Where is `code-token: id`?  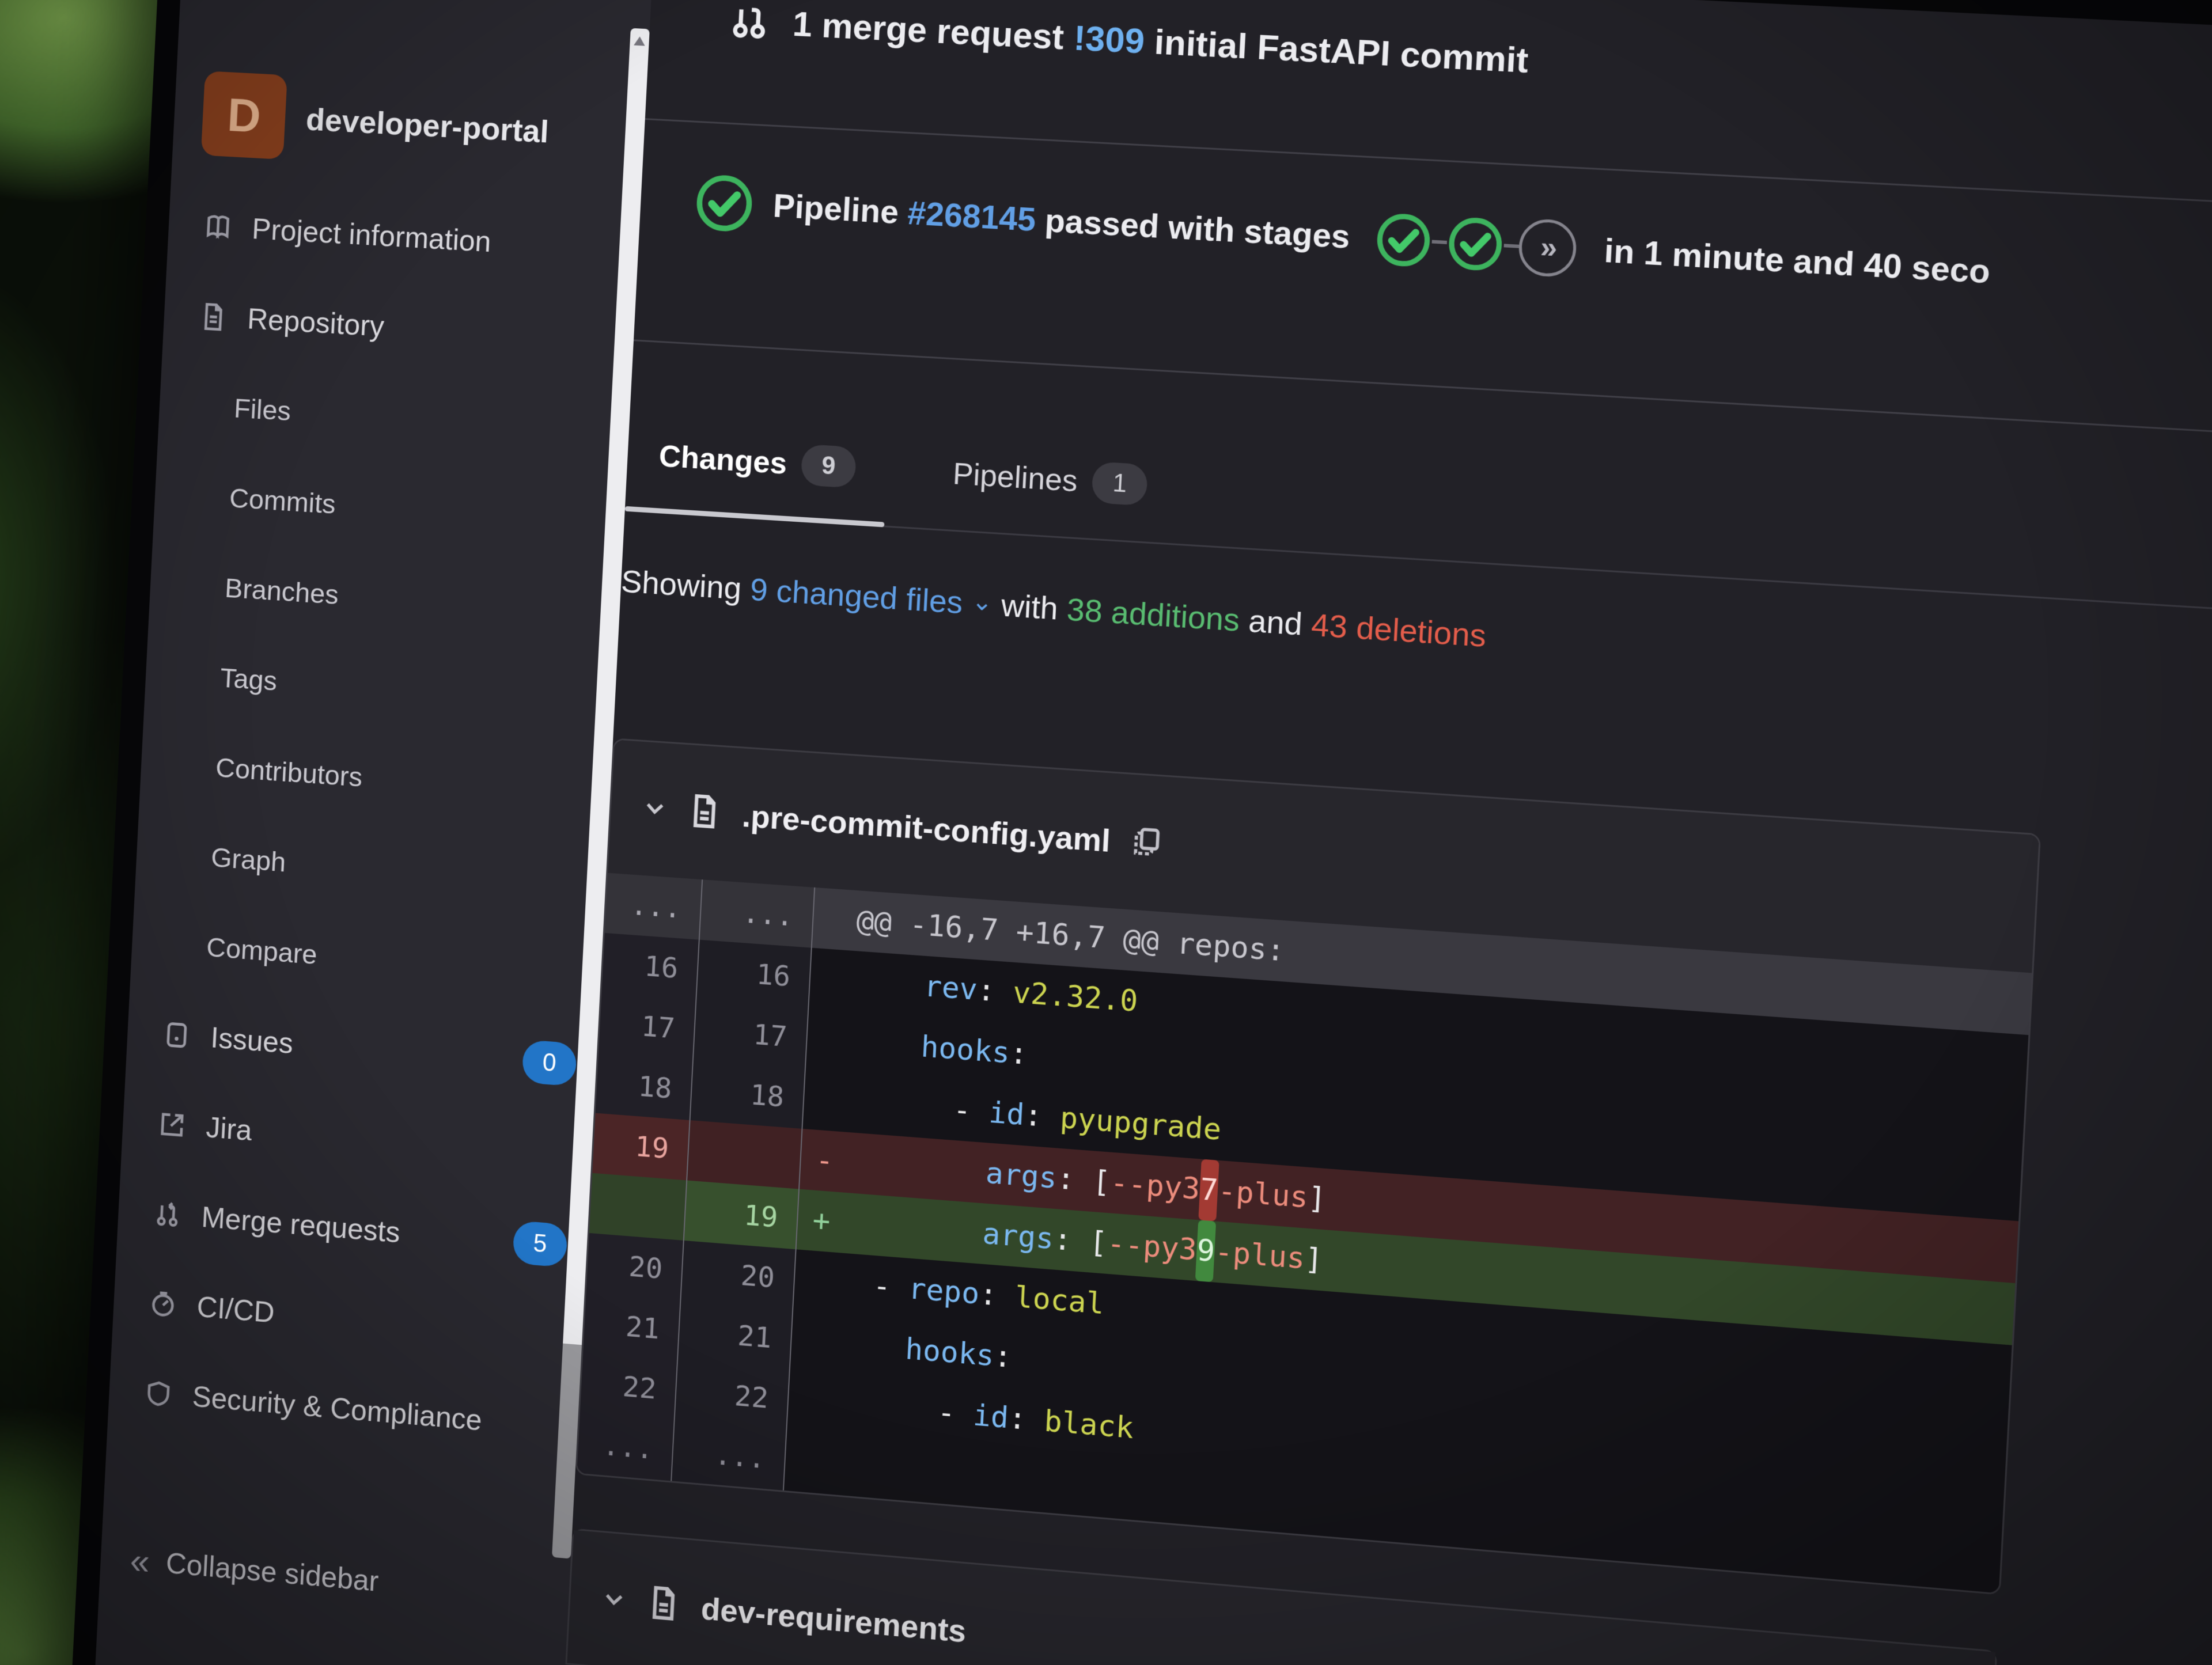
code-token: id is located at coordinates (991, 1417).